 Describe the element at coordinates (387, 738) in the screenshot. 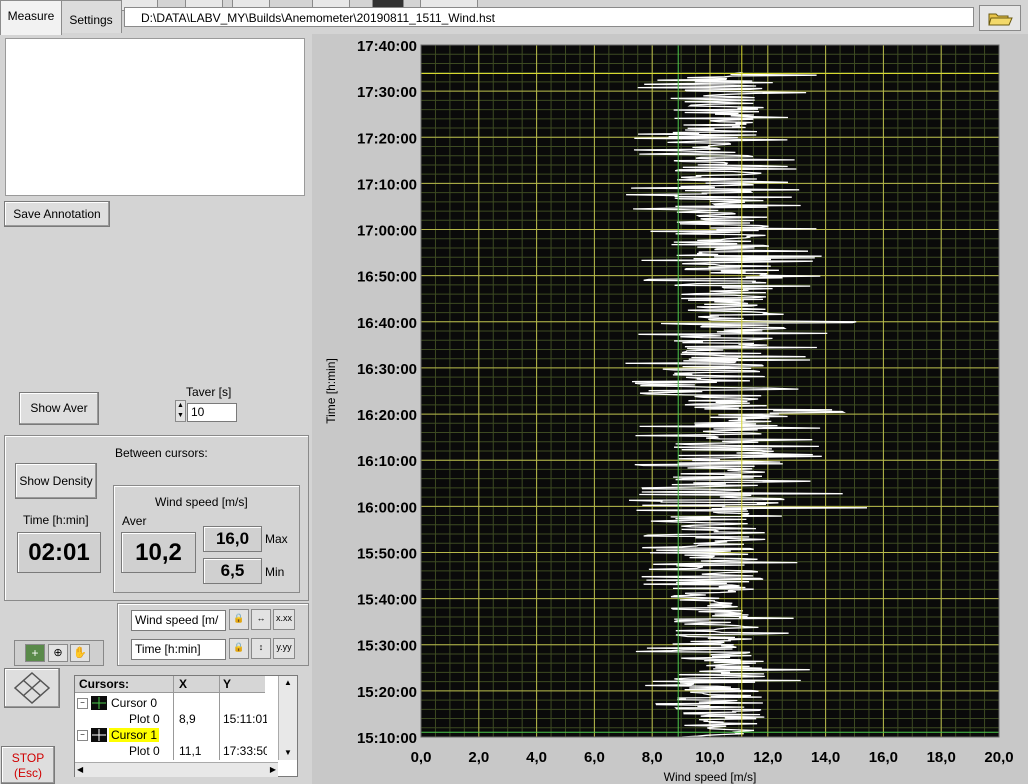

I see `y-tick-label: 15:10:00` at that location.